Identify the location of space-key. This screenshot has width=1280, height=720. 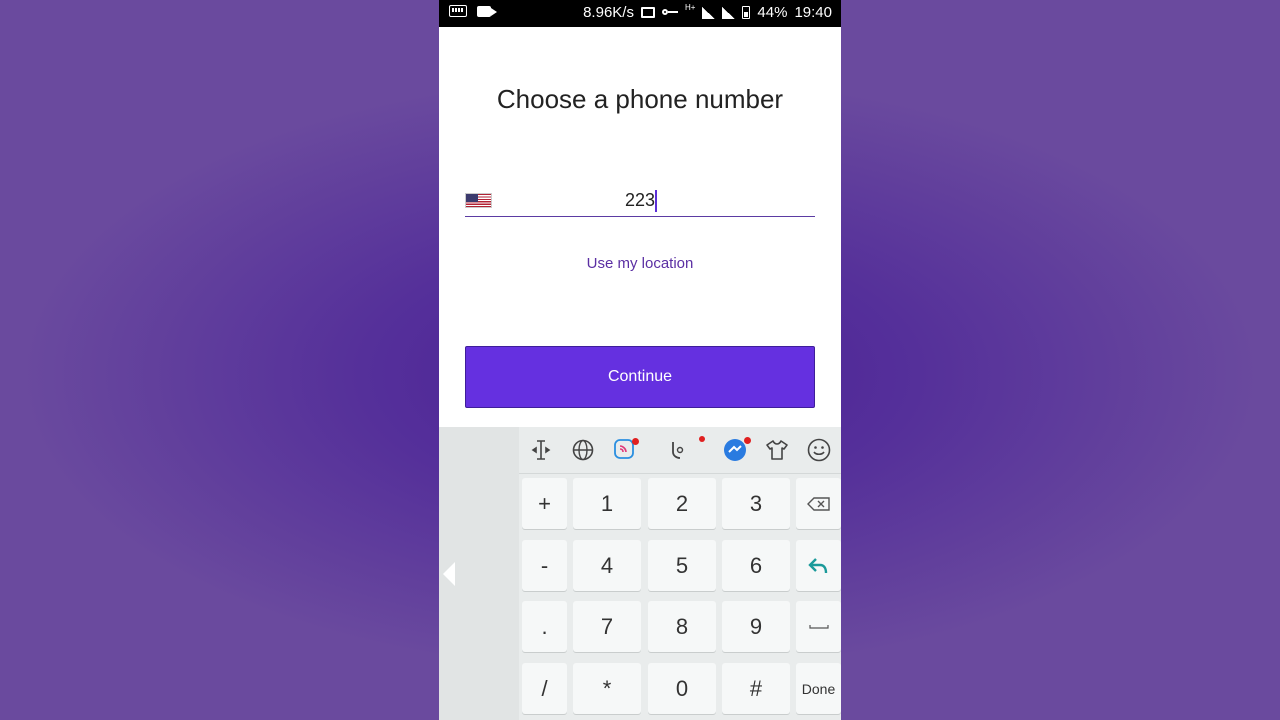
(818, 626).